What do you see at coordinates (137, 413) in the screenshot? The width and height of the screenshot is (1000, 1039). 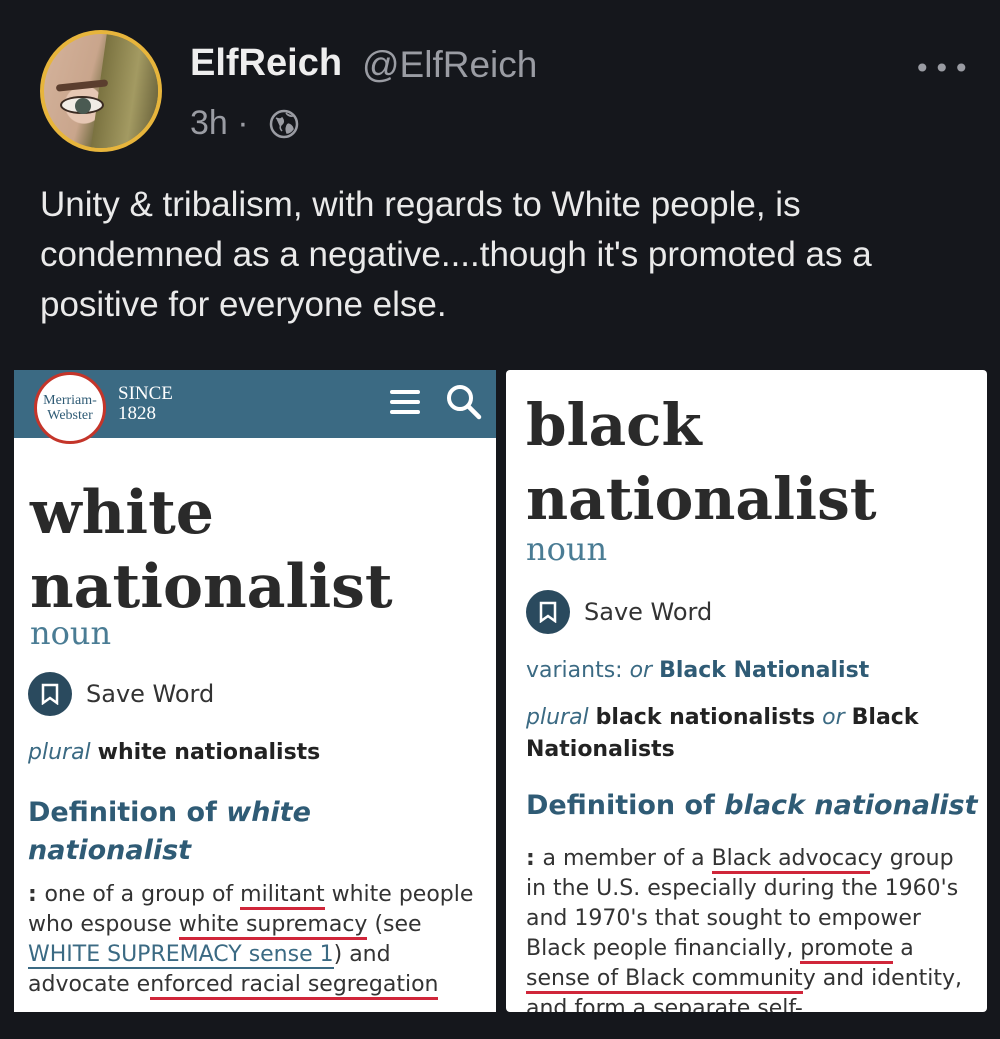 I see `since-year: 1828` at bounding box center [137, 413].